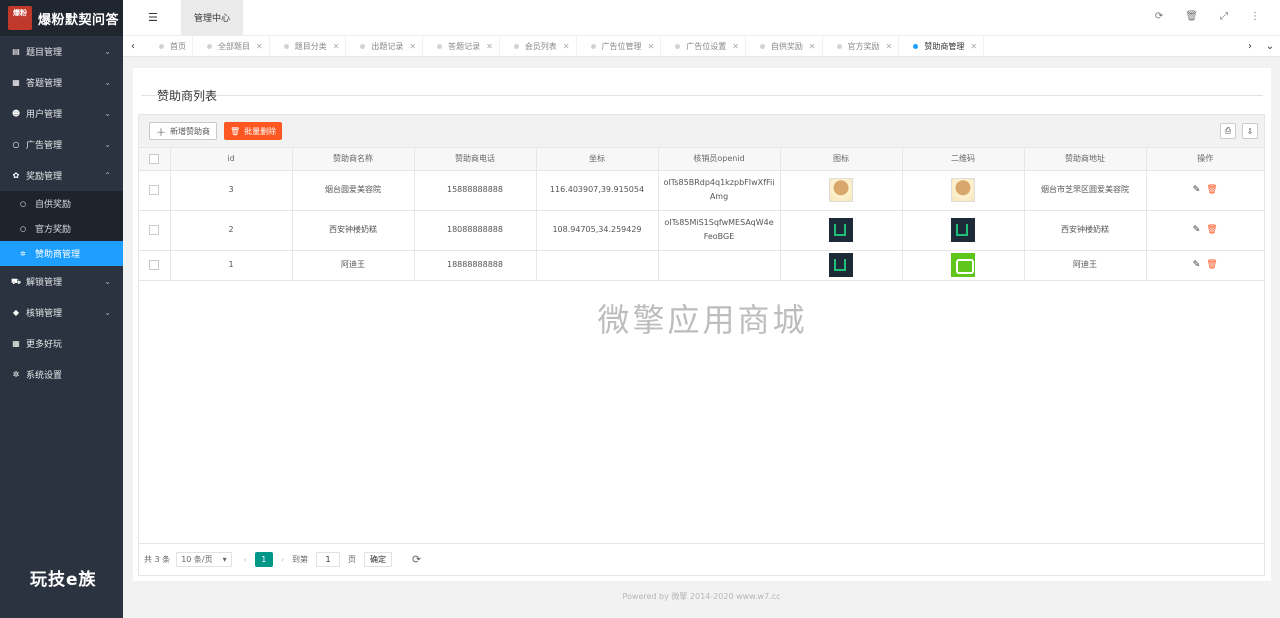 The width and height of the screenshot is (1280, 618). I want to click on sidebar-item-4: ✿ 奖励管理 ⌃, so click(61, 175).